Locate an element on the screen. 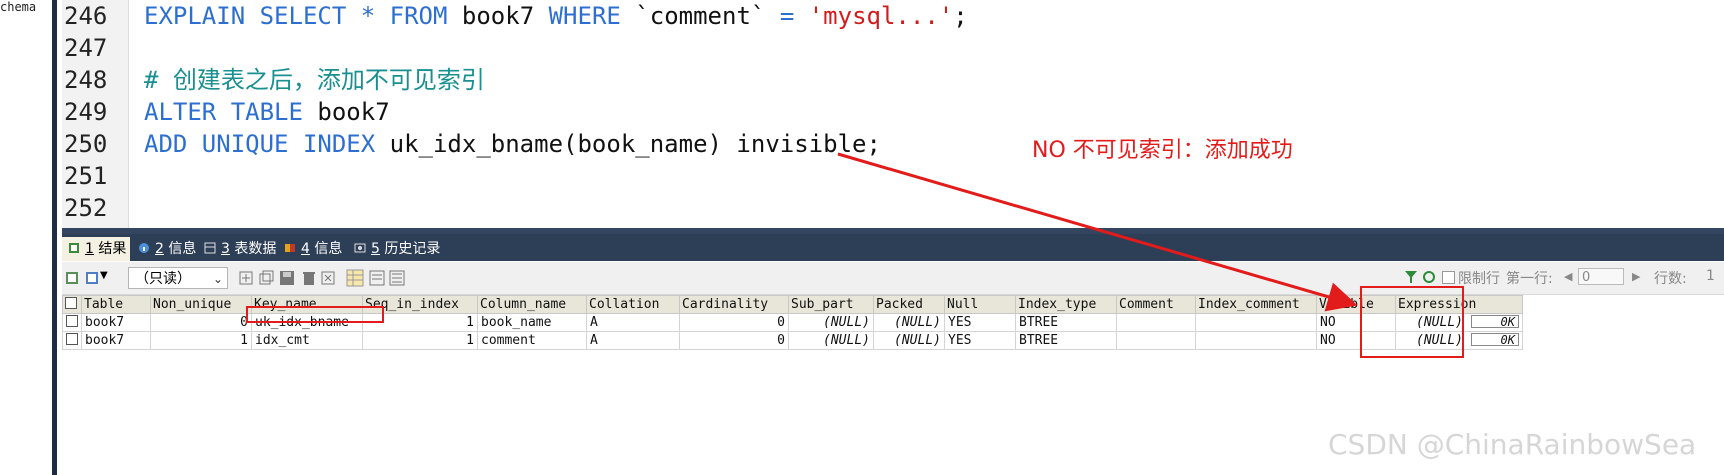  watermark: CSDN @ChinaRainbowSea is located at coordinates (1512, 444).